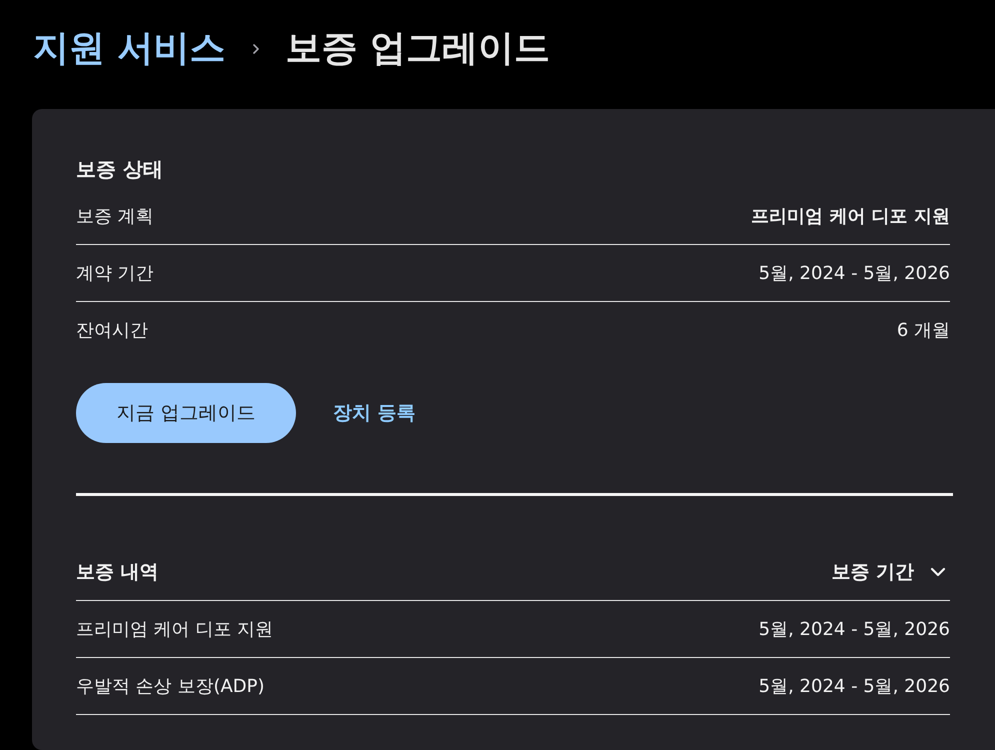  I want to click on upgrade-button: 지금 업그레이드, so click(186, 413).